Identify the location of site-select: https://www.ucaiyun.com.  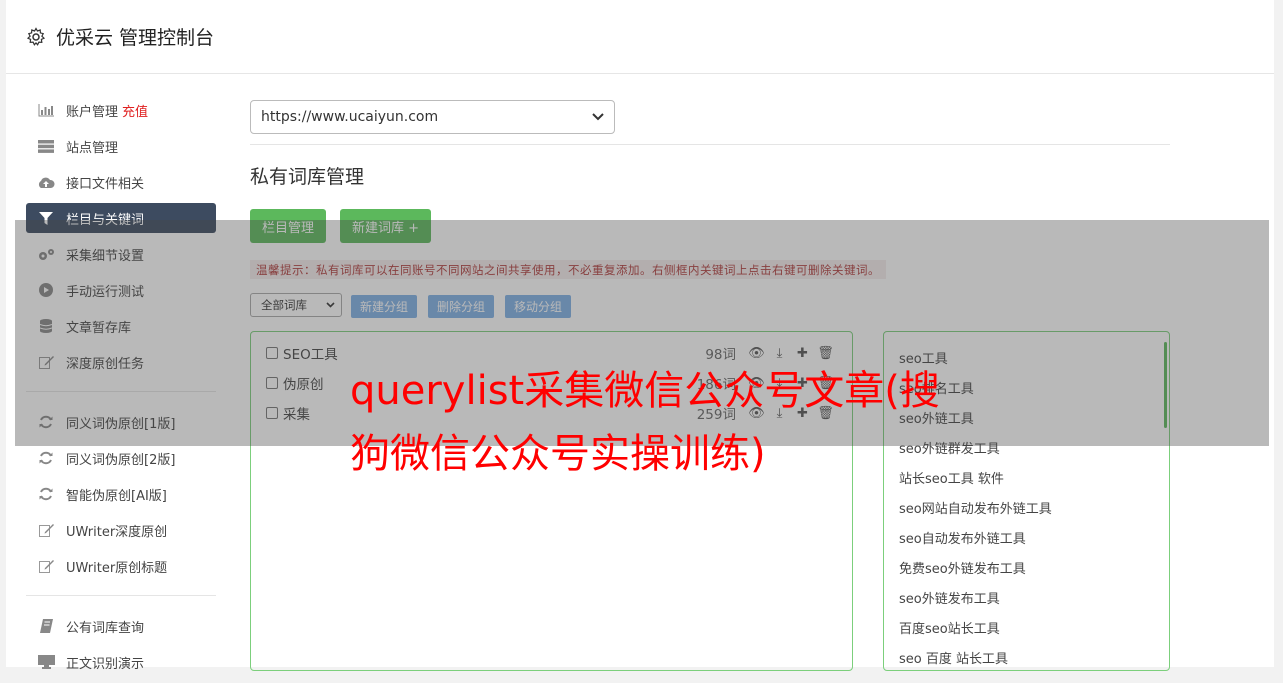
(432, 117).